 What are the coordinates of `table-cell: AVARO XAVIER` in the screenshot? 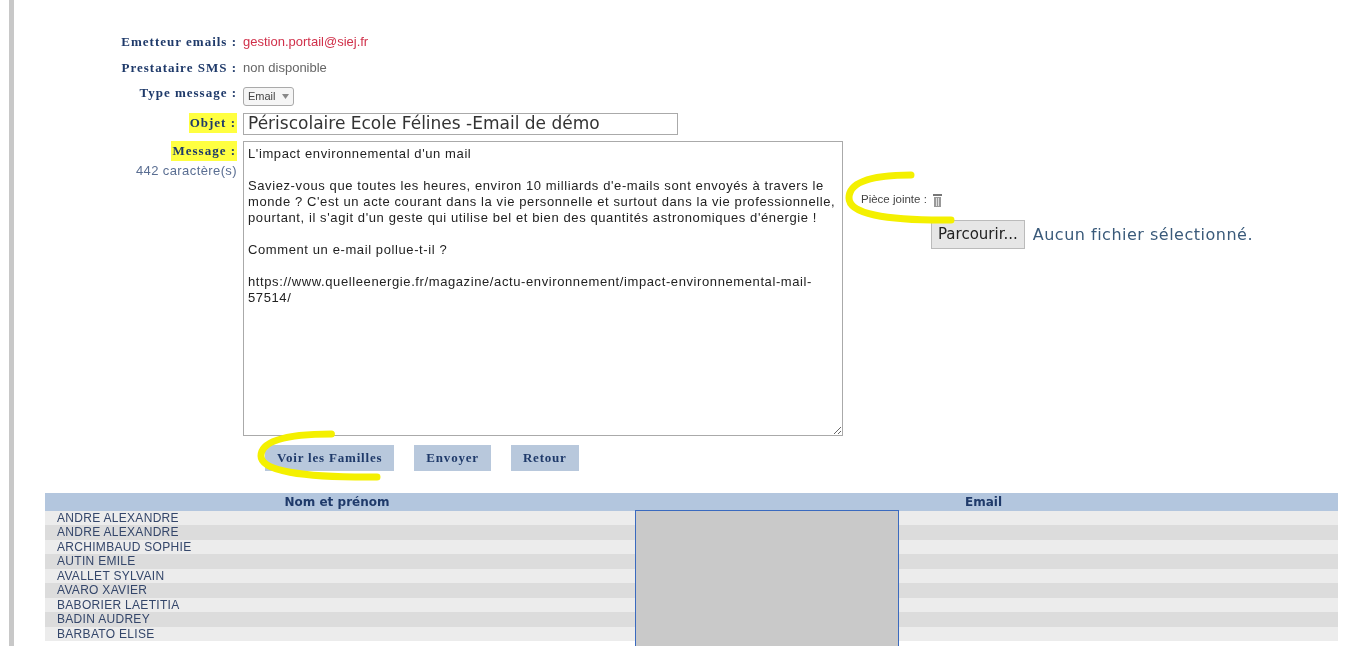 It's located at (102, 590).